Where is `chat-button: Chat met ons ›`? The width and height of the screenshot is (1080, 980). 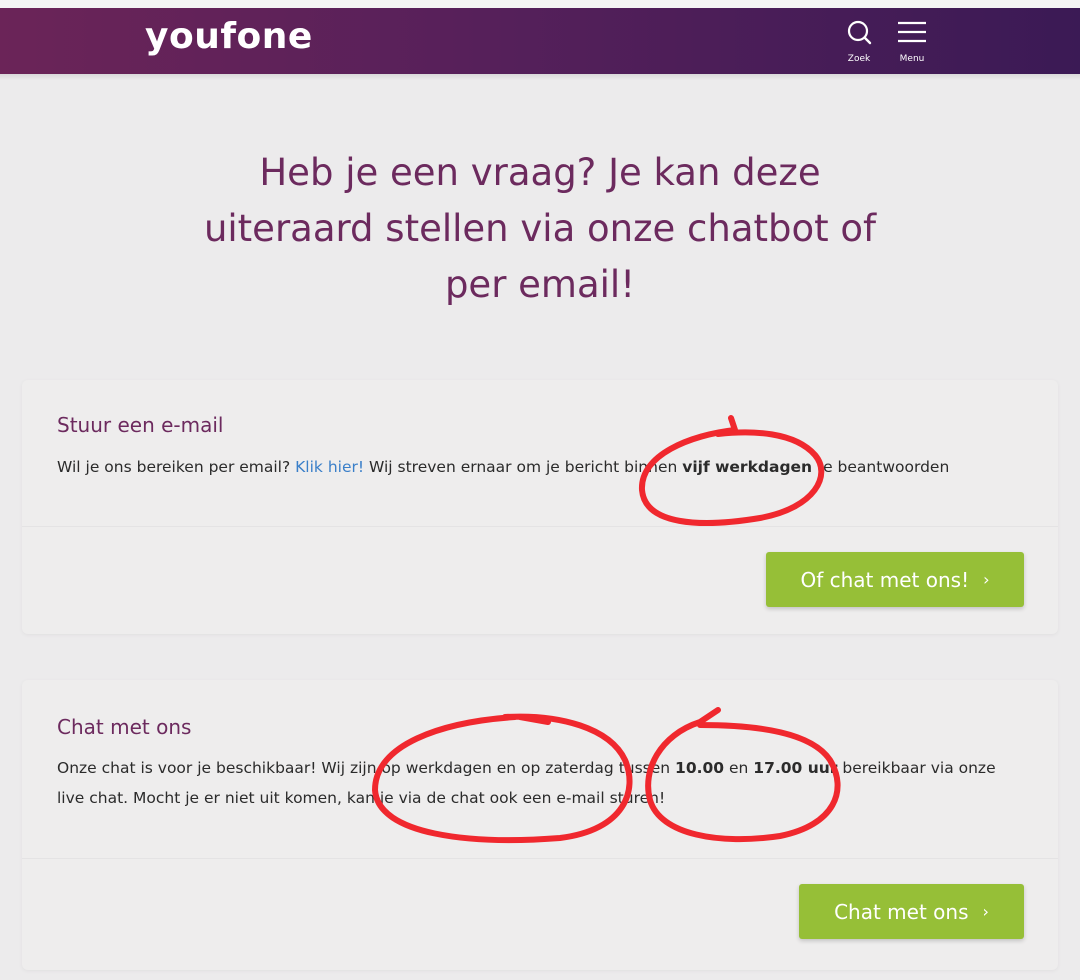 chat-button: Chat met ons › is located at coordinates (911, 911).